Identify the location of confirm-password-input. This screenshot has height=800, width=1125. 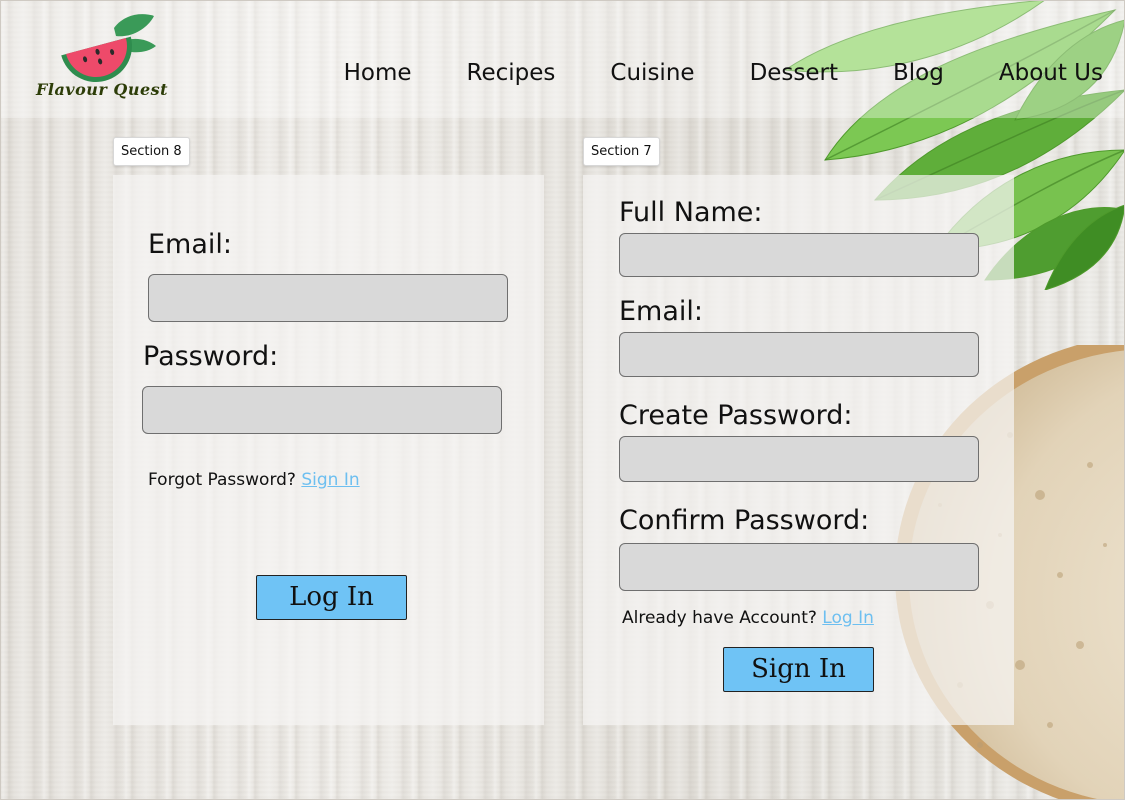
(799, 567).